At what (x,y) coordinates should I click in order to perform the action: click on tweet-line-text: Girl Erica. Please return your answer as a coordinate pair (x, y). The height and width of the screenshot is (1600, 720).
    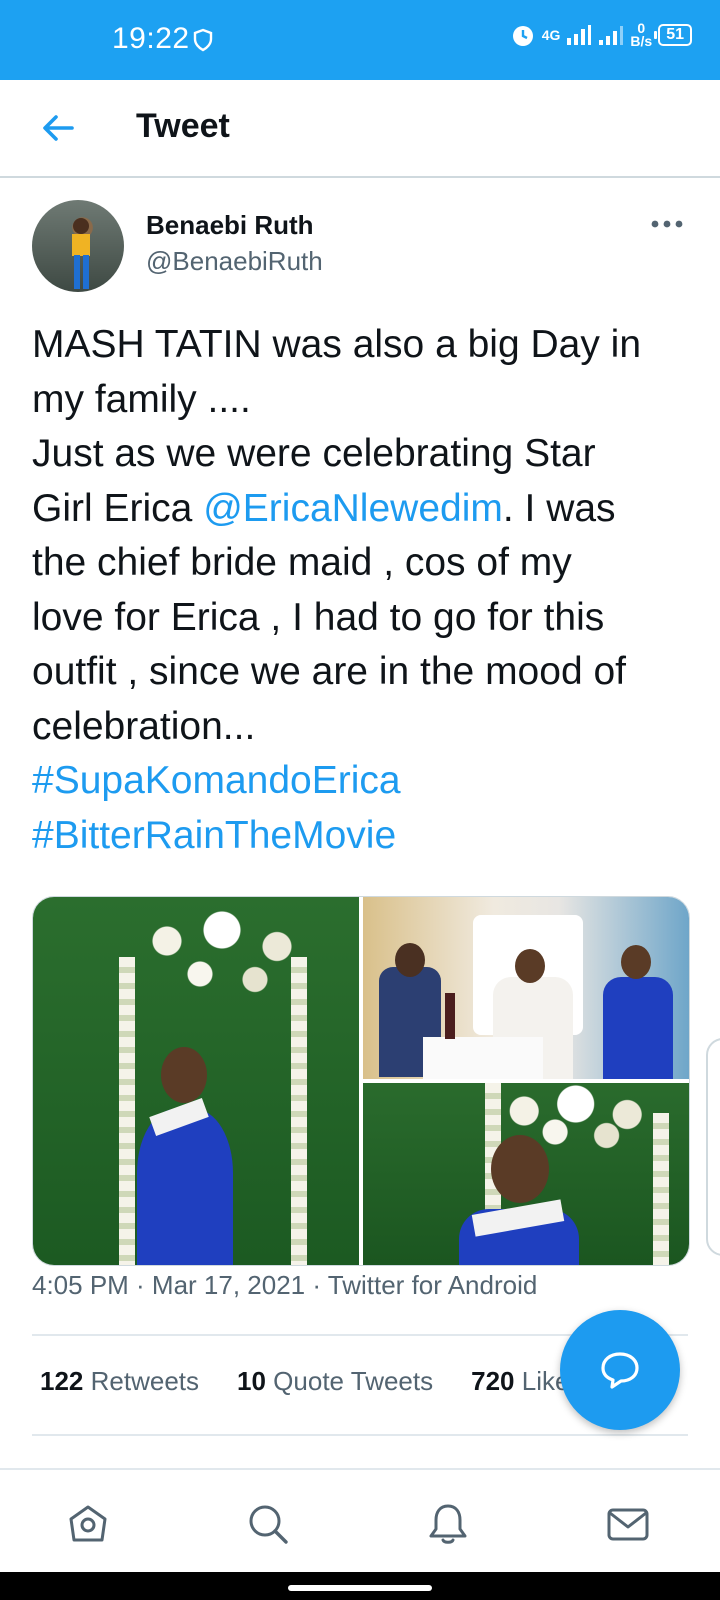
    Looking at the image, I should click on (118, 508).